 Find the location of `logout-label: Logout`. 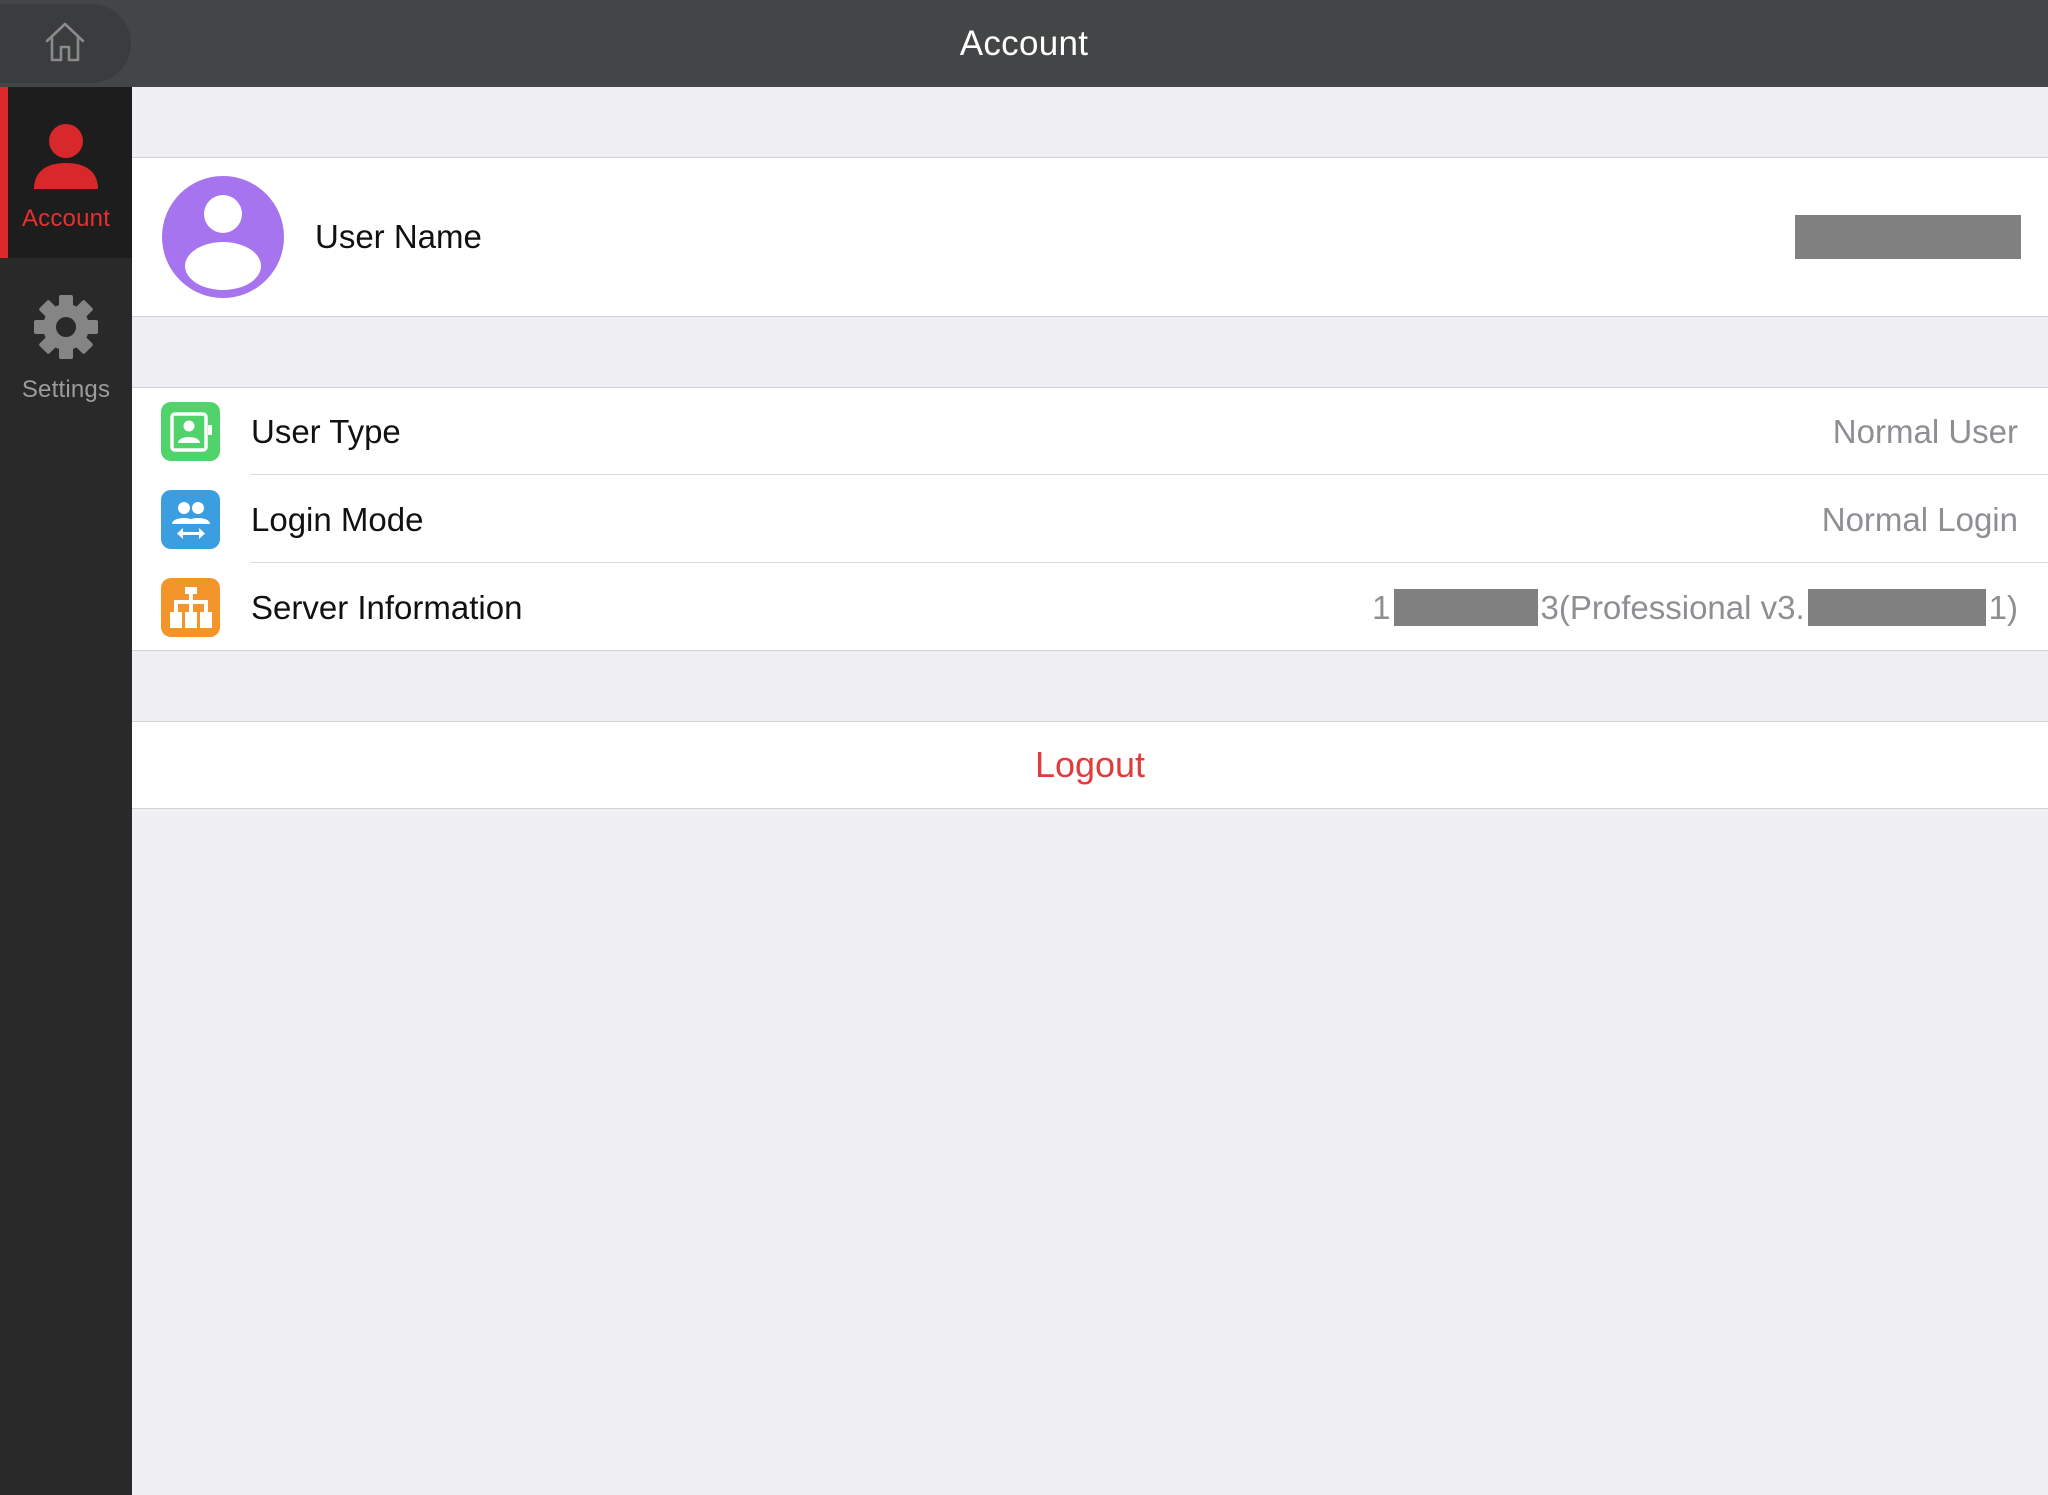

logout-label: Logout is located at coordinates (1090, 764).